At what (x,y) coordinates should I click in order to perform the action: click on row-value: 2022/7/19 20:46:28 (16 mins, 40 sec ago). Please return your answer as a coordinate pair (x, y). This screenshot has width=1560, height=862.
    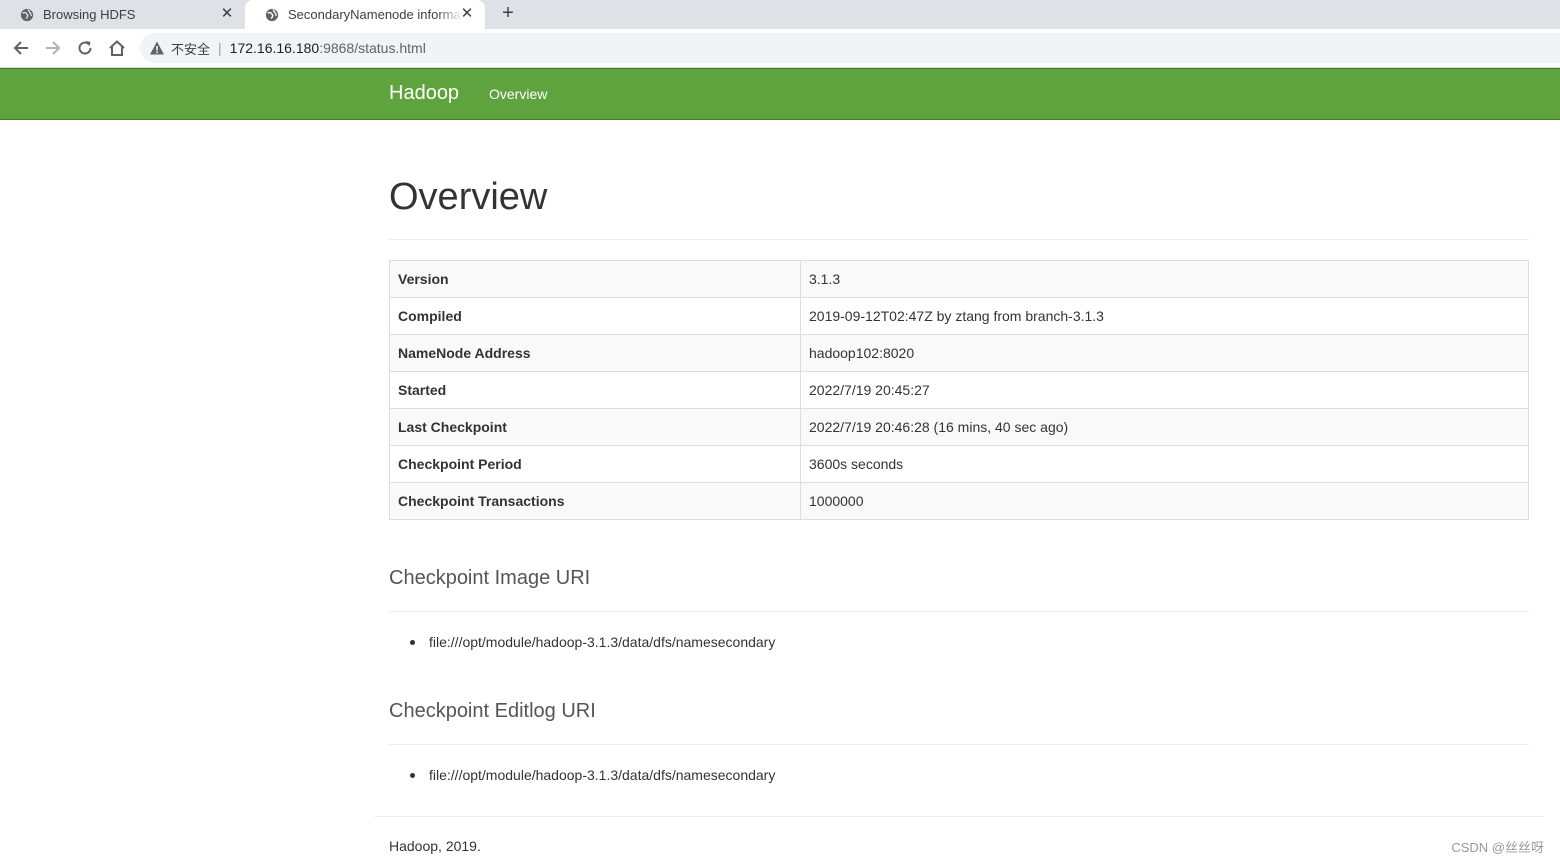
    Looking at the image, I should click on (1164, 427).